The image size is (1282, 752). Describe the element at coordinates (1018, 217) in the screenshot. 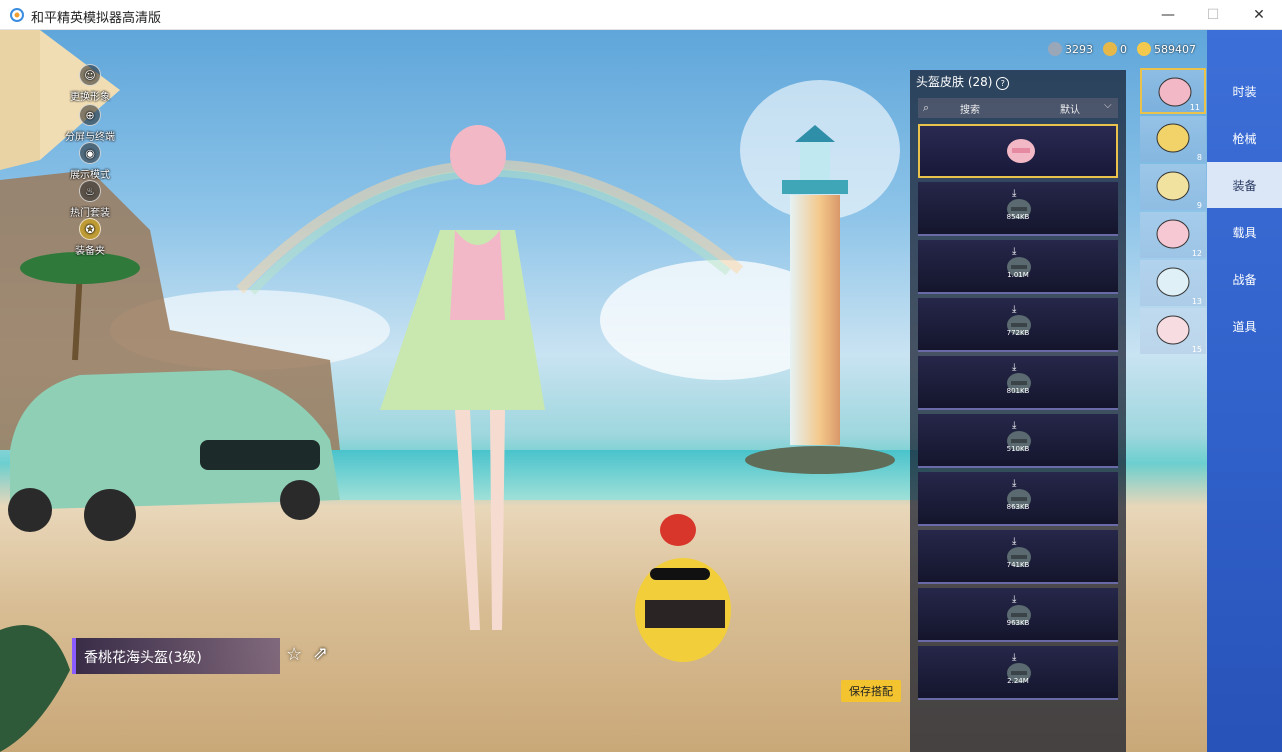

I see `download-size: 854KB` at that location.